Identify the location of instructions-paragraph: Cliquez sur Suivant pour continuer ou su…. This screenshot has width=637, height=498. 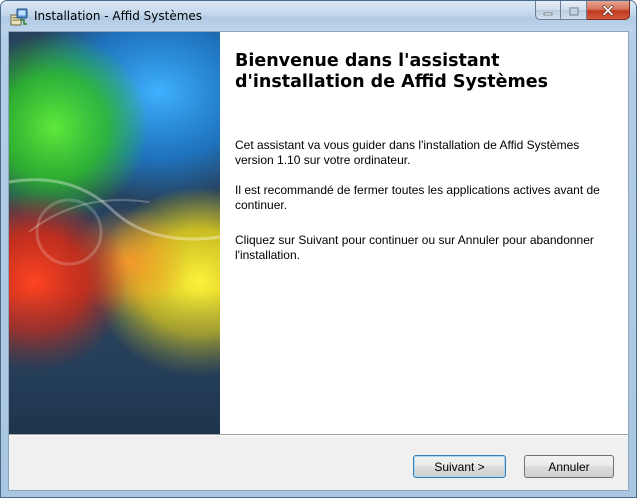
(414, 247).